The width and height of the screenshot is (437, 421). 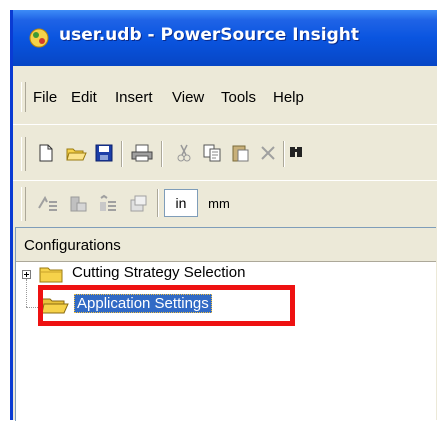 I want to click on config-toolbar: in mm, so click(x=225, y=204).